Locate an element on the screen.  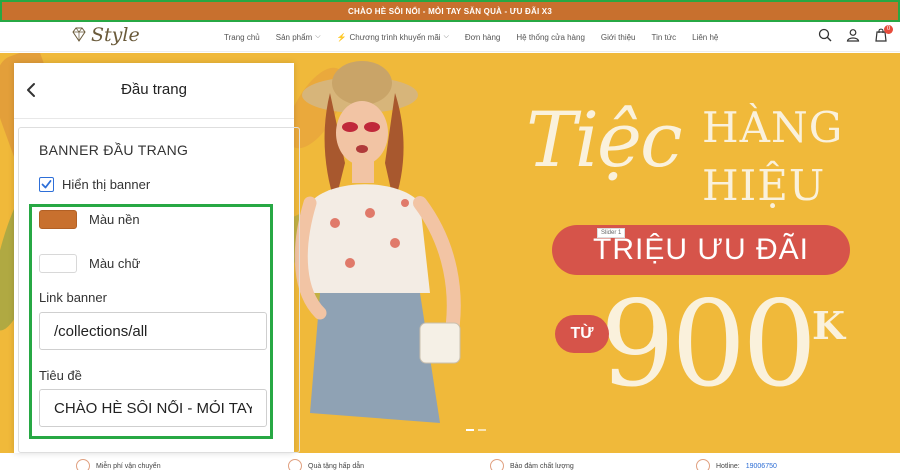
phone-icon is located at coordinates (703, 464).